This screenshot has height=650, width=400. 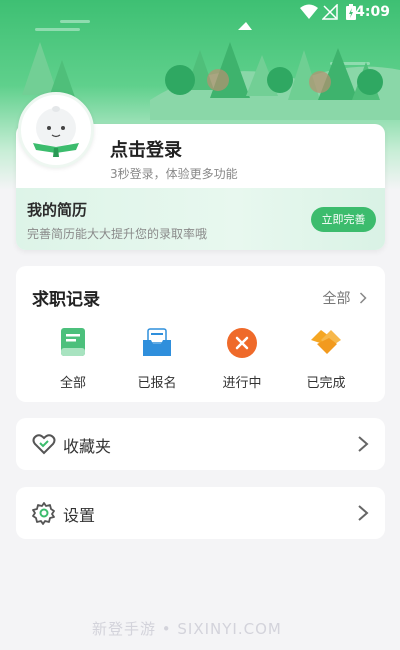 What do you see at coordinates (73, 358) in the screenshot?
I see `job-filter-all: 全部` at bounding box center [73, 358].